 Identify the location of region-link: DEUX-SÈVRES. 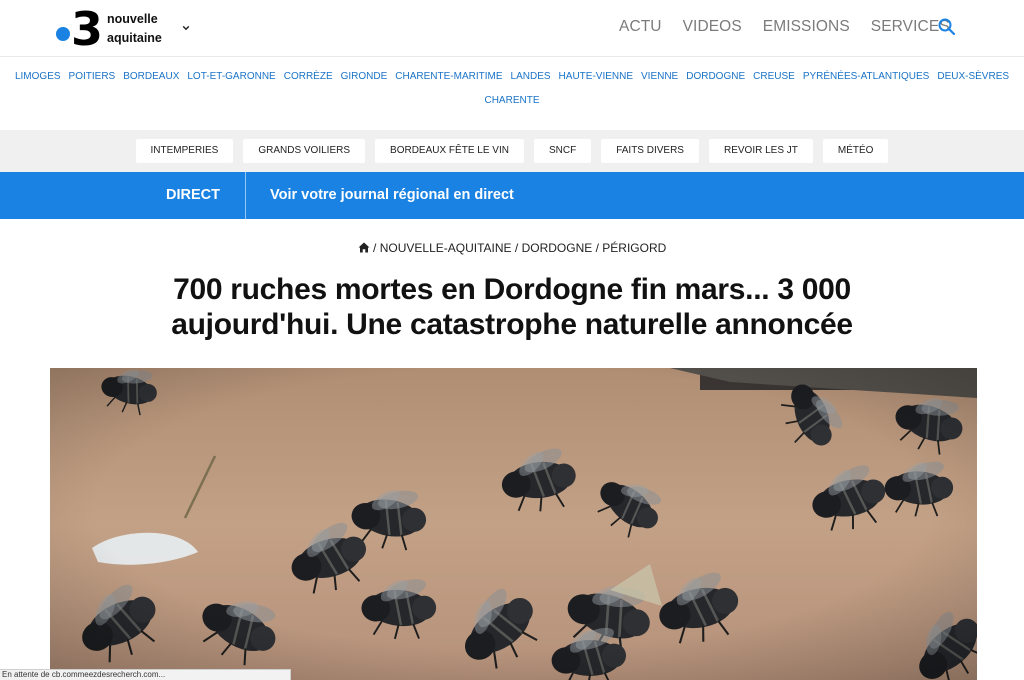
(973, 77).